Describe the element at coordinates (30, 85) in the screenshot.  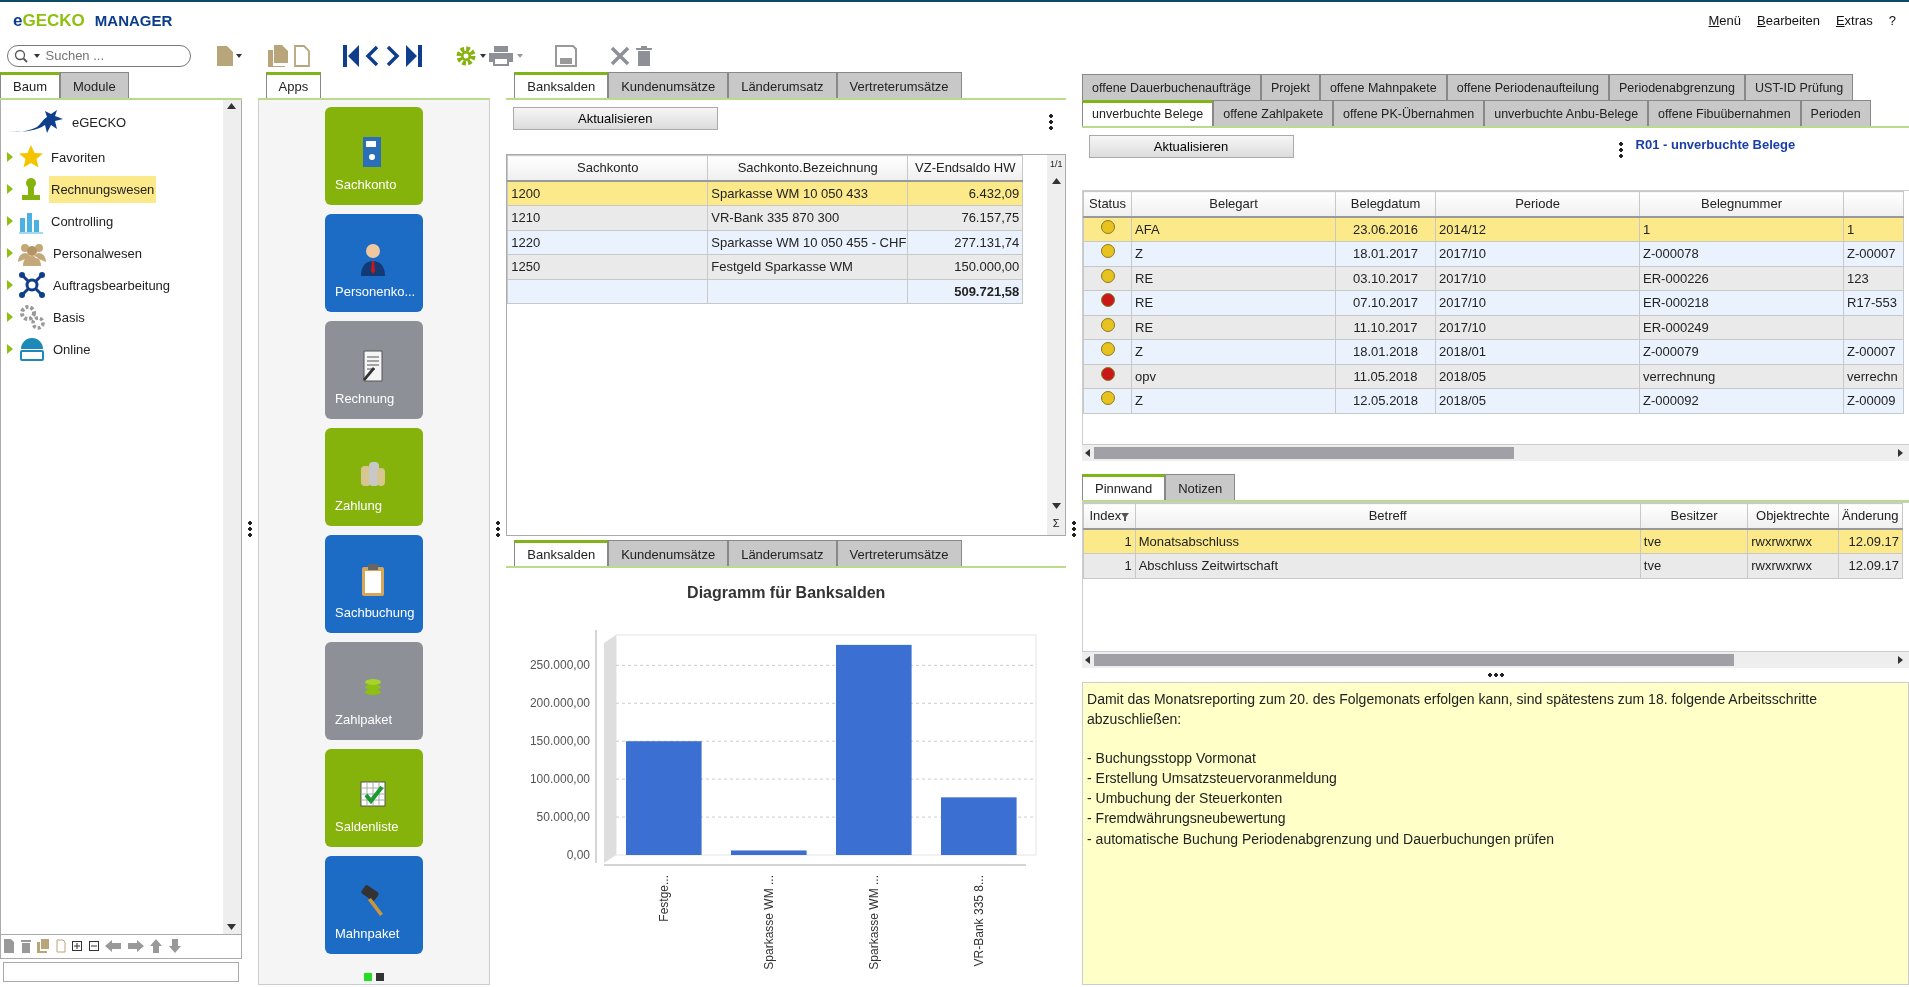
I see `tab: Baum` at that location.